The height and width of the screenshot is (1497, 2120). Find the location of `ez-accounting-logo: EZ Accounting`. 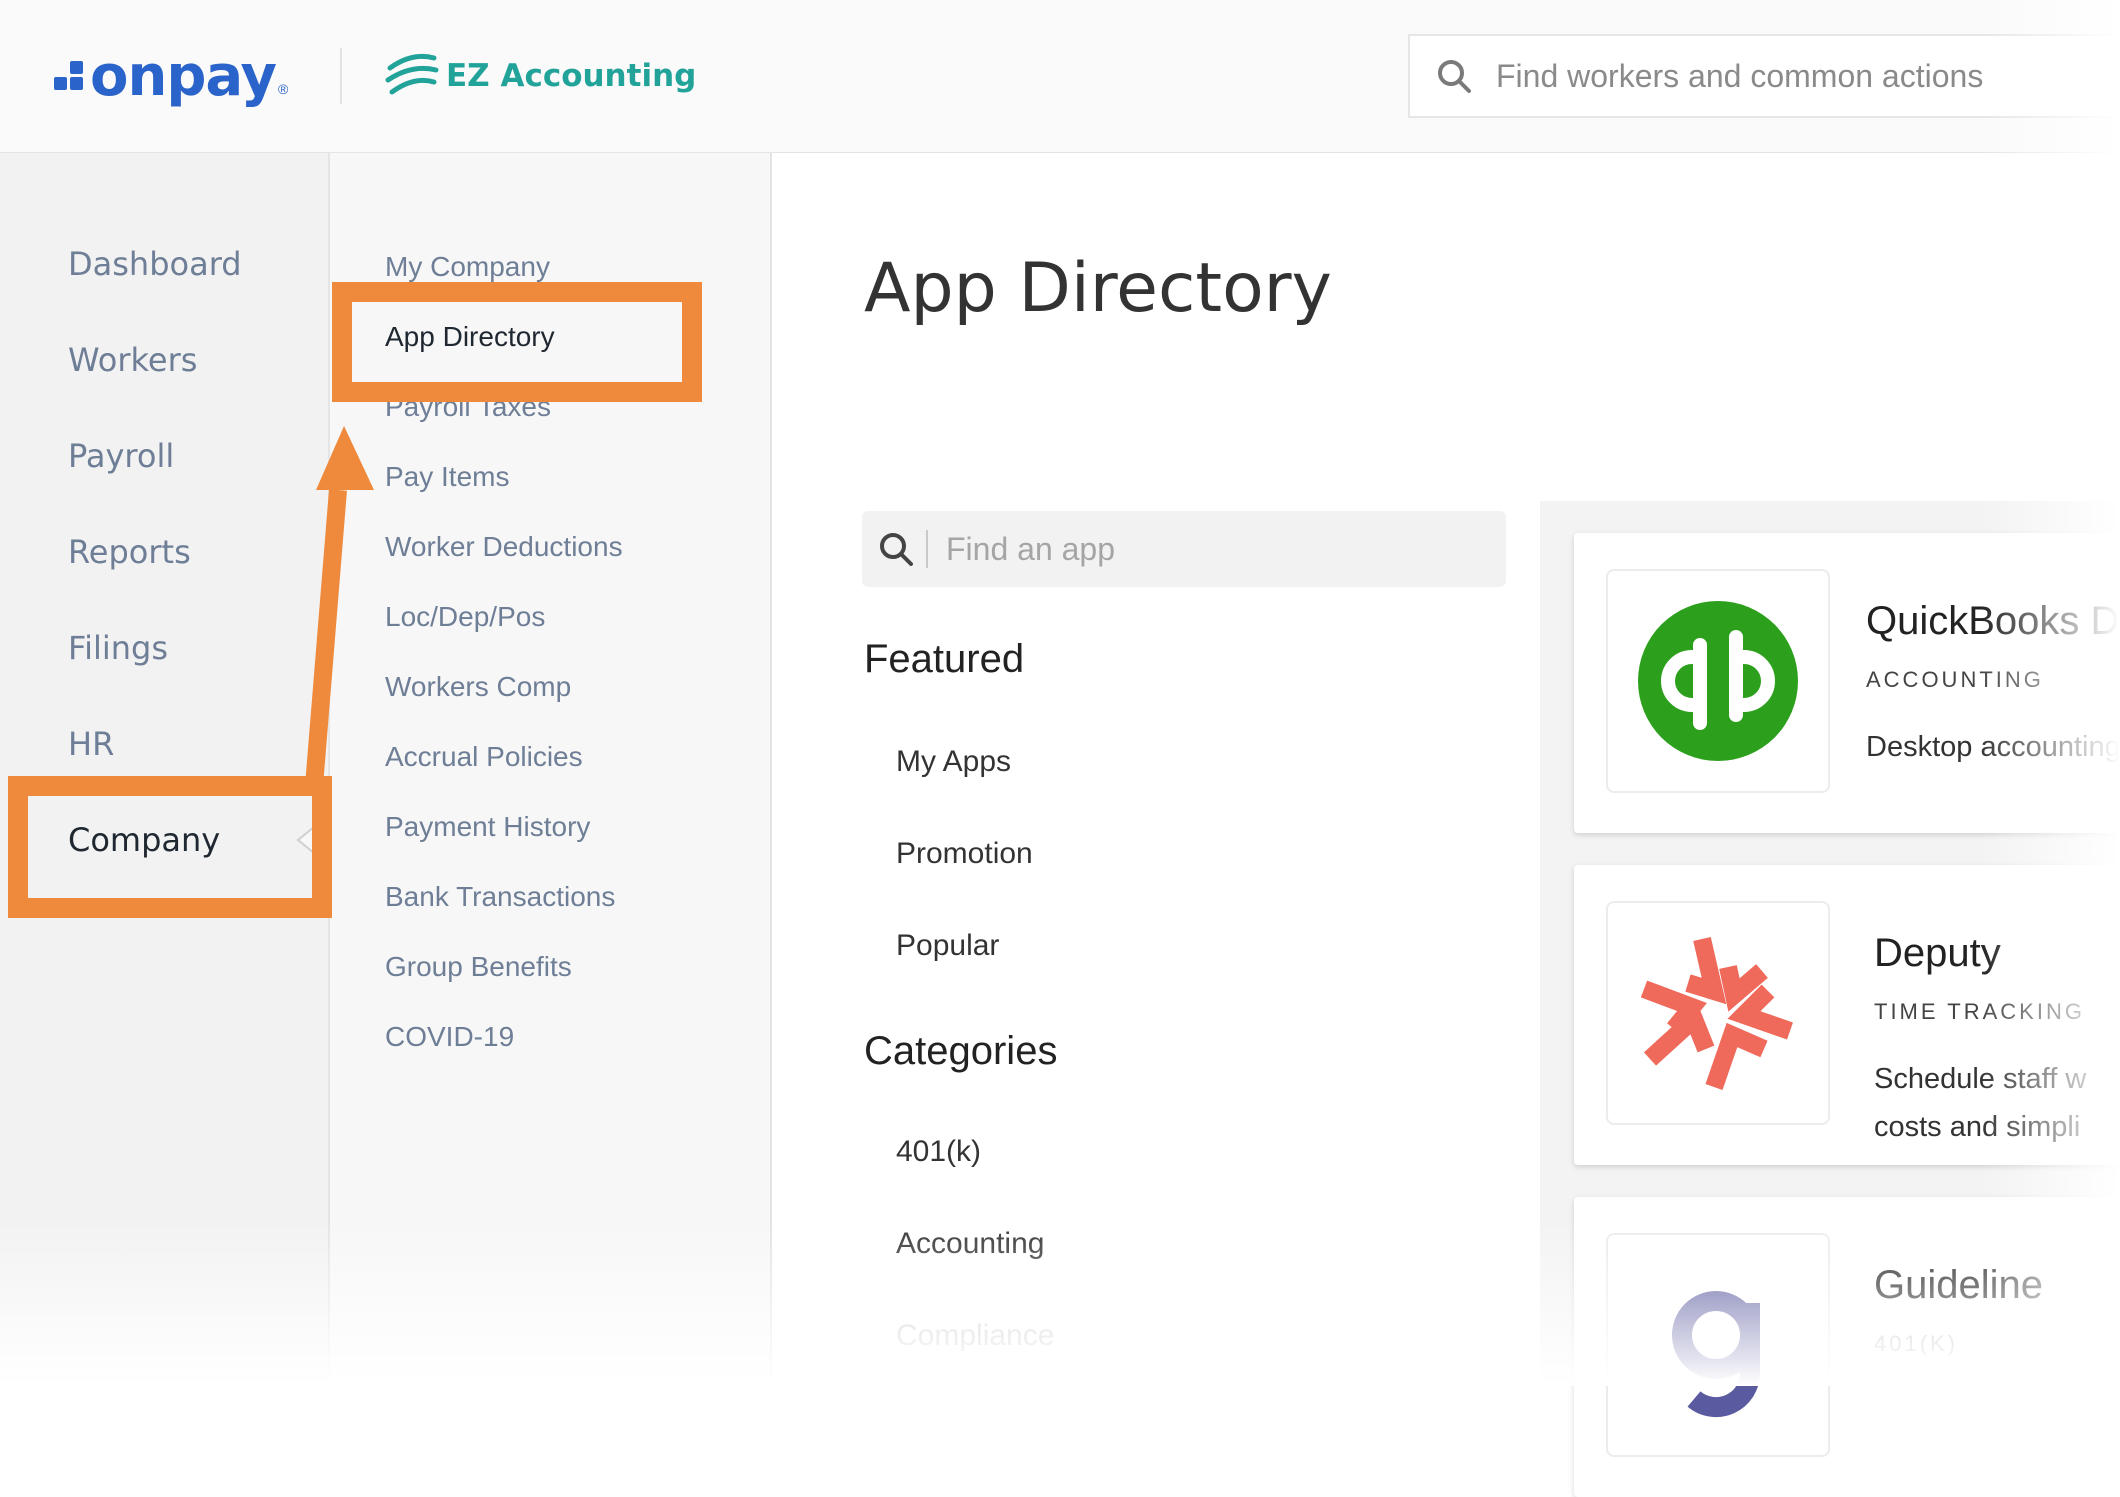

ez-accounting-logo: EZ Accounting is located at coordinates (540, 76).